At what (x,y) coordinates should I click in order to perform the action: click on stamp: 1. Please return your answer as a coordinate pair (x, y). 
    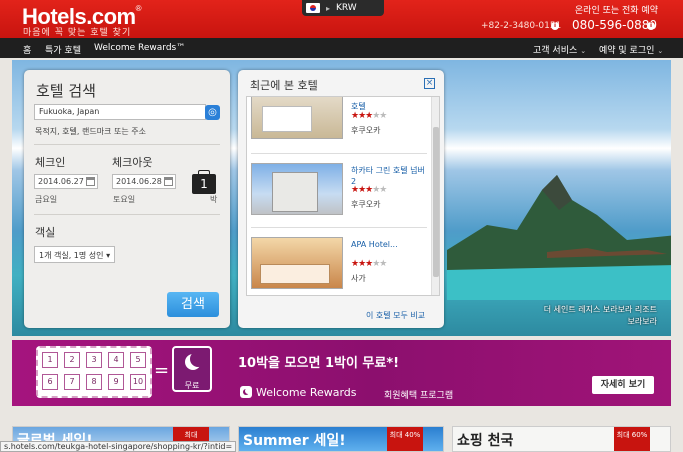
    Looking at the image, I should click on (50, 360).